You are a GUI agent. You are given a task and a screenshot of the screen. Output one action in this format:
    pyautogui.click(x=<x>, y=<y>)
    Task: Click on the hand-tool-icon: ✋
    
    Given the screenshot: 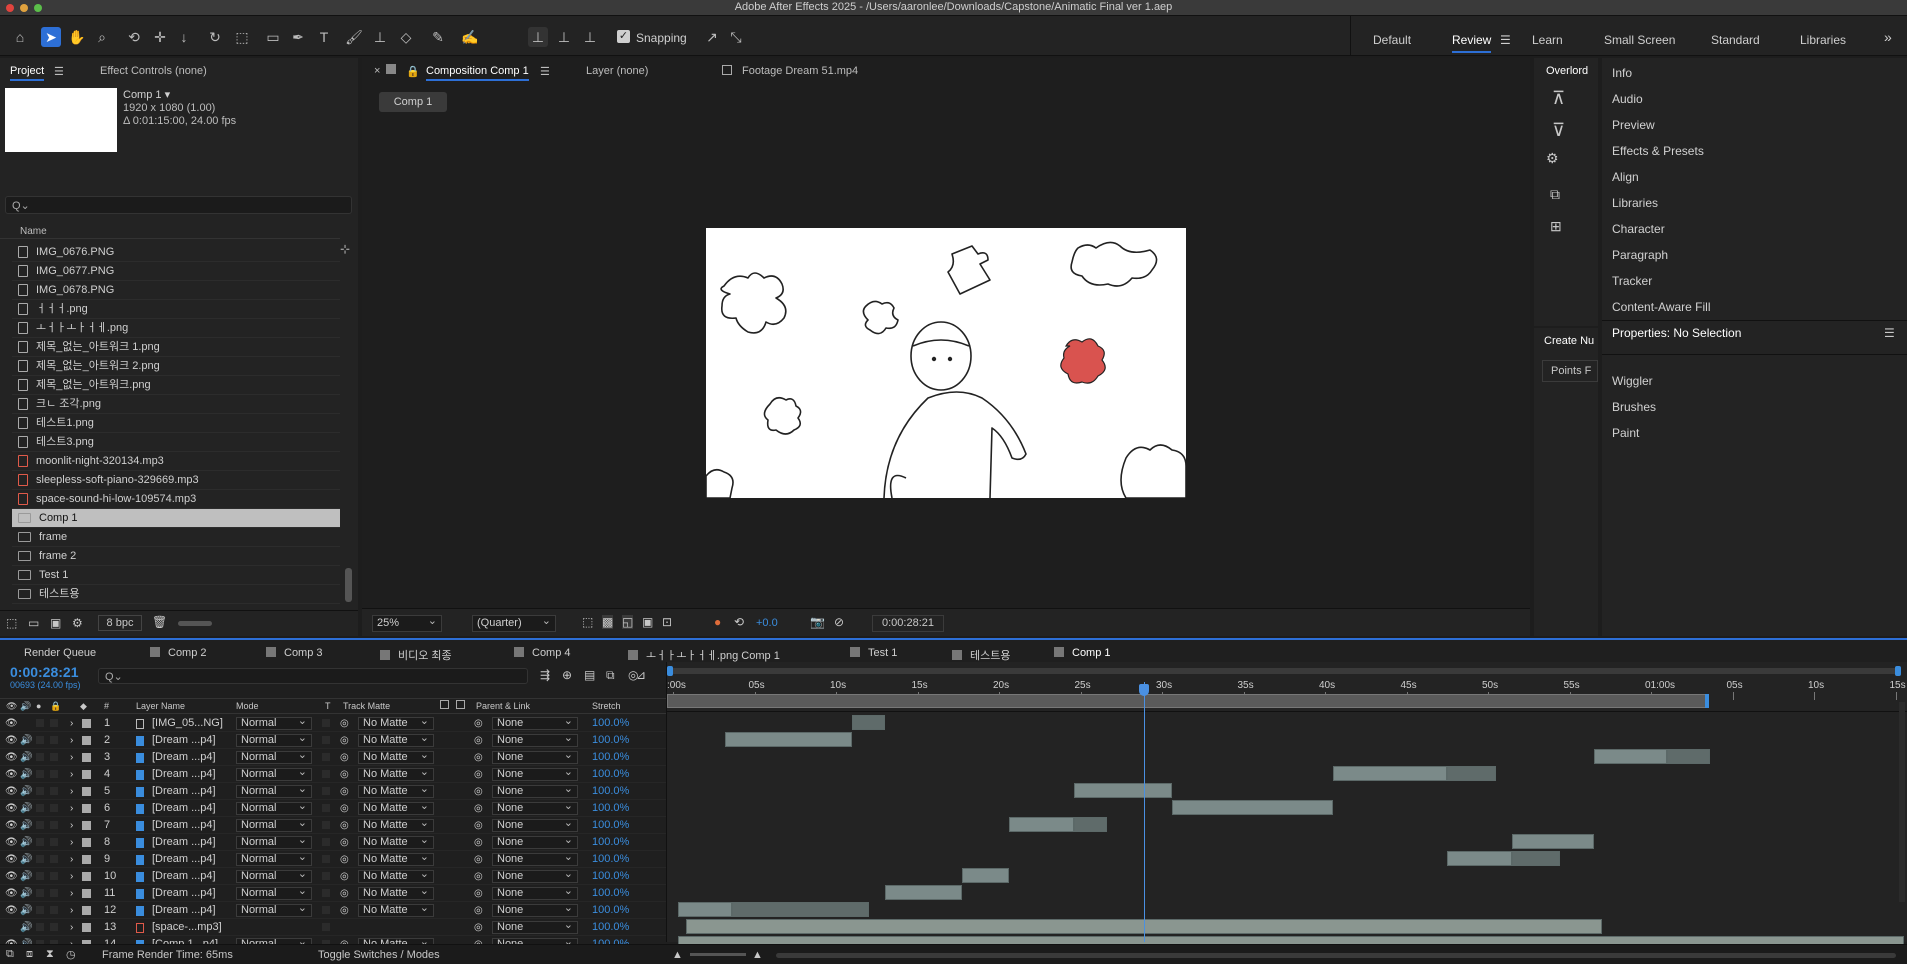 What is the action you would take?
    pyautogui.click(x=77, y=37)
    